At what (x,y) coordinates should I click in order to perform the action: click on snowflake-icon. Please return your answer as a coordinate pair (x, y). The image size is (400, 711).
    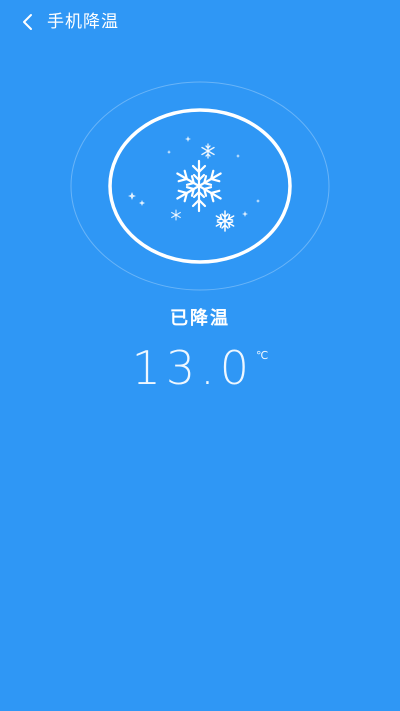
    Looking at the image, I should click on (199, 186).